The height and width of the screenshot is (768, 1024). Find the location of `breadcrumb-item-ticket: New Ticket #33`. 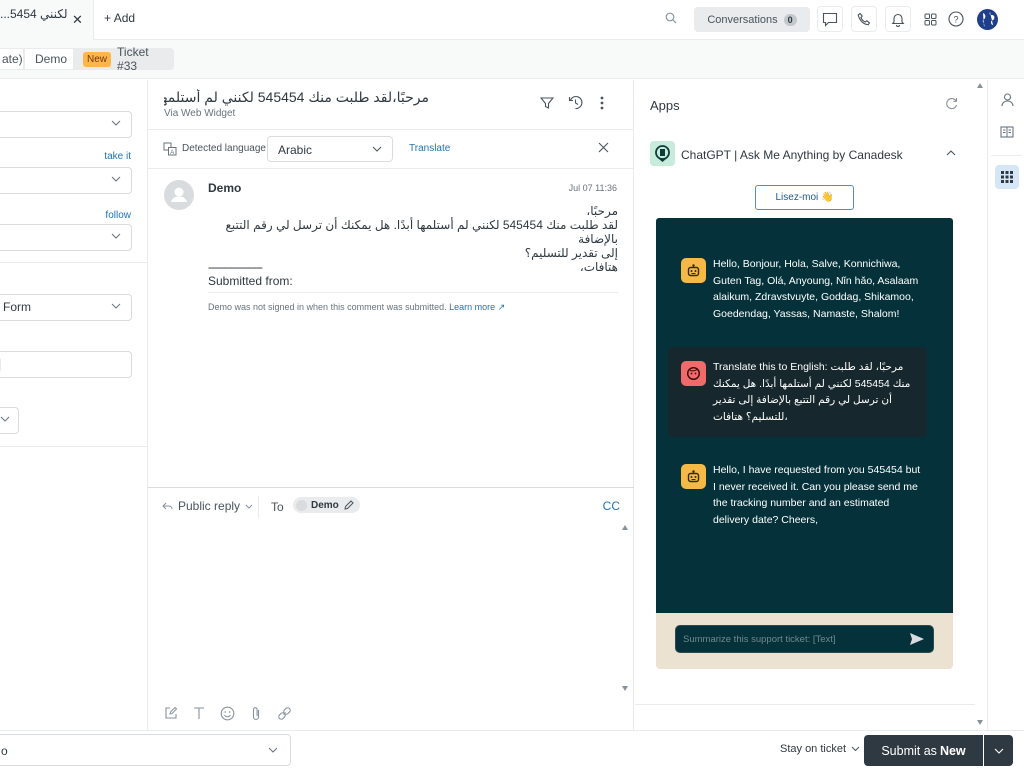

breadcrumb-item-ticket: New Ticket #33 is located at coordinates (124, 59).